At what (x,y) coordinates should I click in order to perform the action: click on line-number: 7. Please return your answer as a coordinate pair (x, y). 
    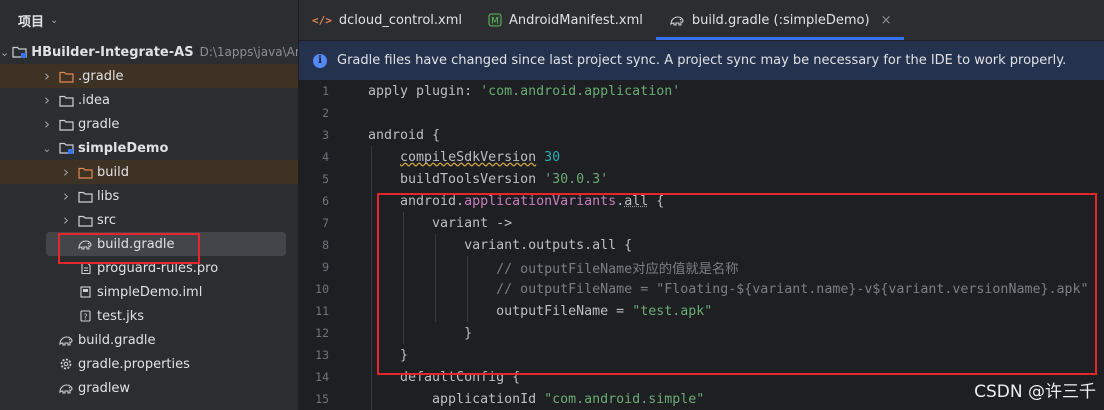
    Looking at the image, I should click on (325, 223).